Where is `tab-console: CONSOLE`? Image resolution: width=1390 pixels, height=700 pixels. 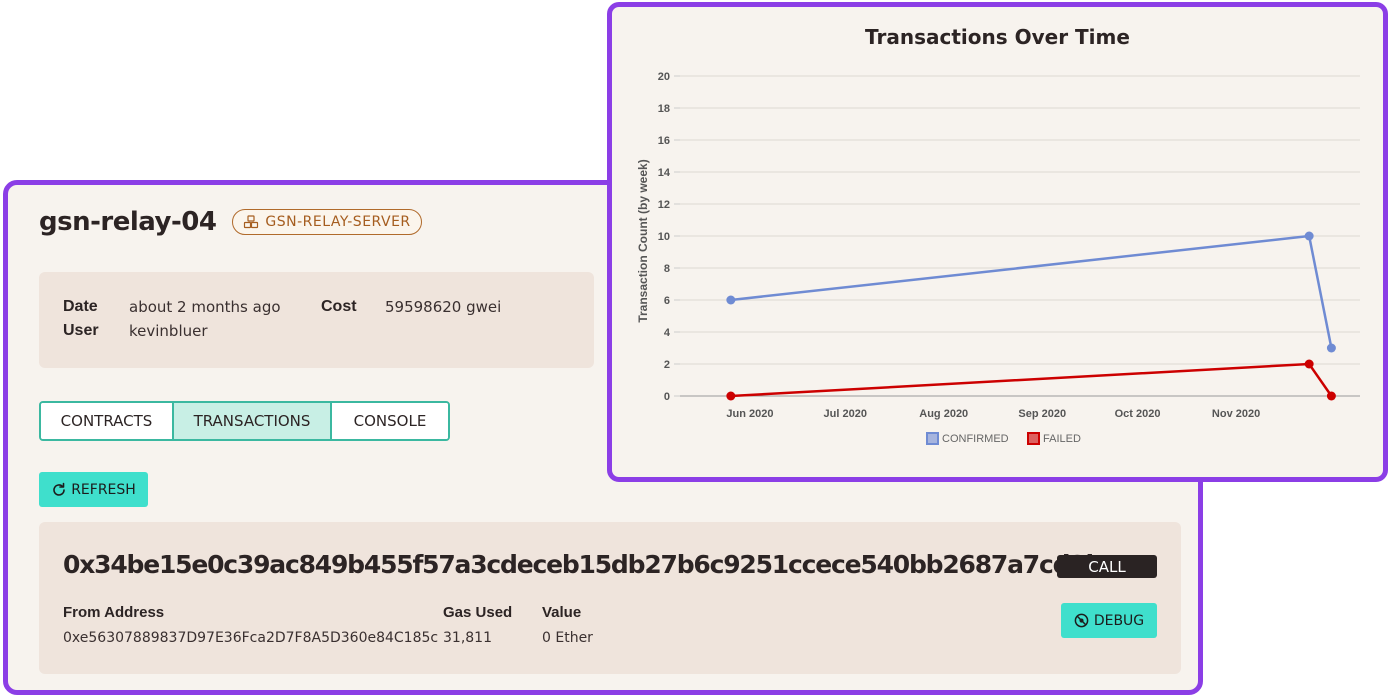
tab-console: CONSOLE is located at coordinates (390, 421).